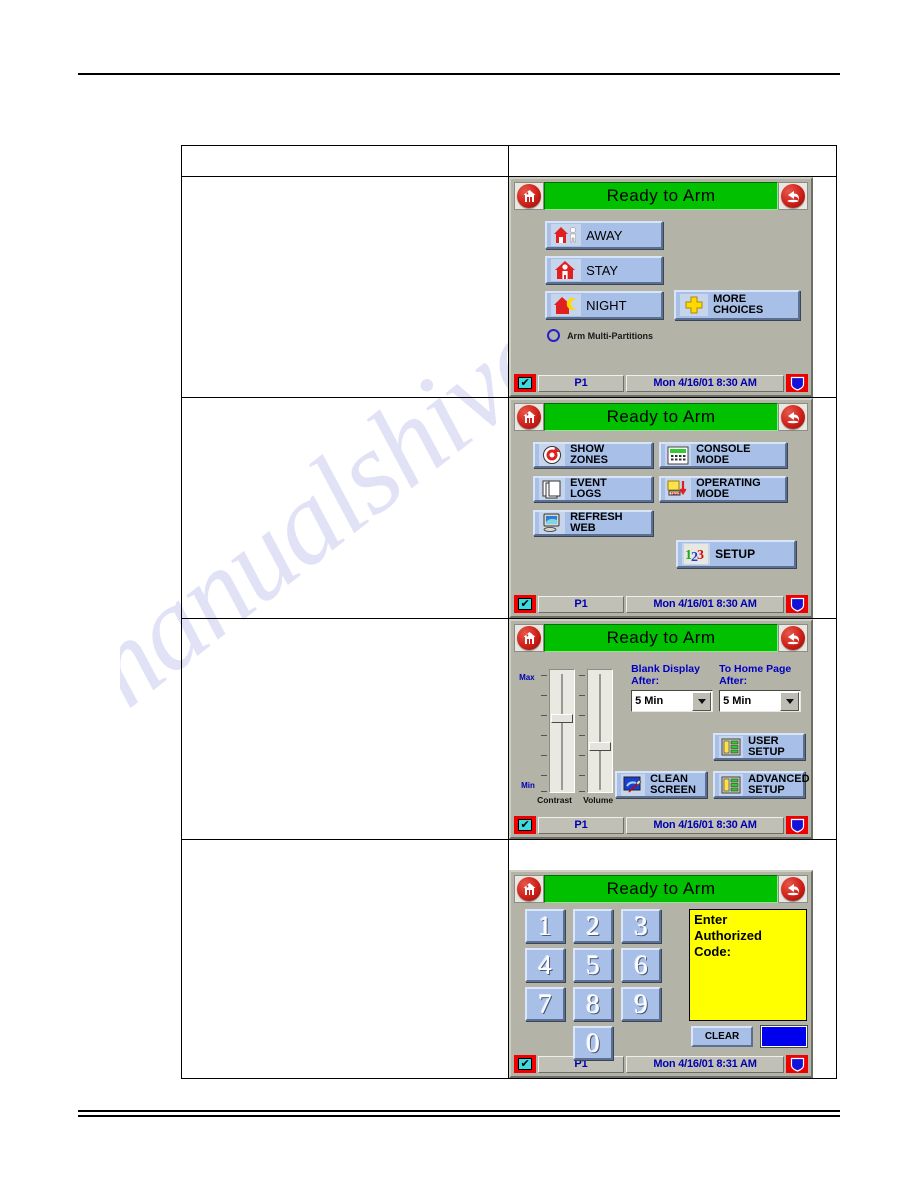  Describe the element at coordinates (737, 701) in the screenshot. I see `to-home-page-value: 5 Min` at that location.